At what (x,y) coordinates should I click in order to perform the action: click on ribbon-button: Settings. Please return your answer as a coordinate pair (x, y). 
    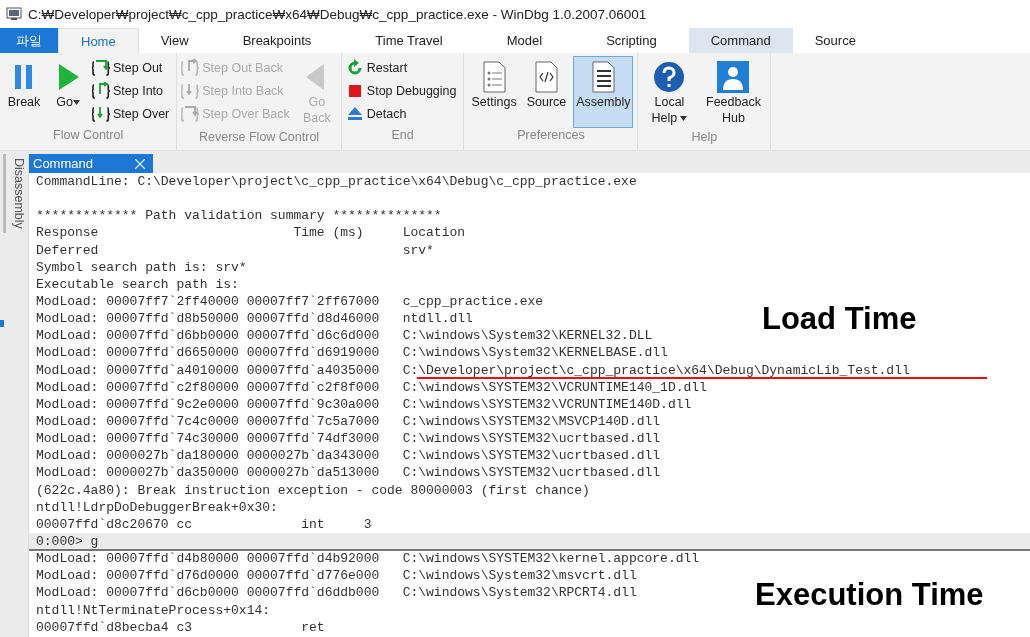
    Looking at the image, I should click on (494, 92).